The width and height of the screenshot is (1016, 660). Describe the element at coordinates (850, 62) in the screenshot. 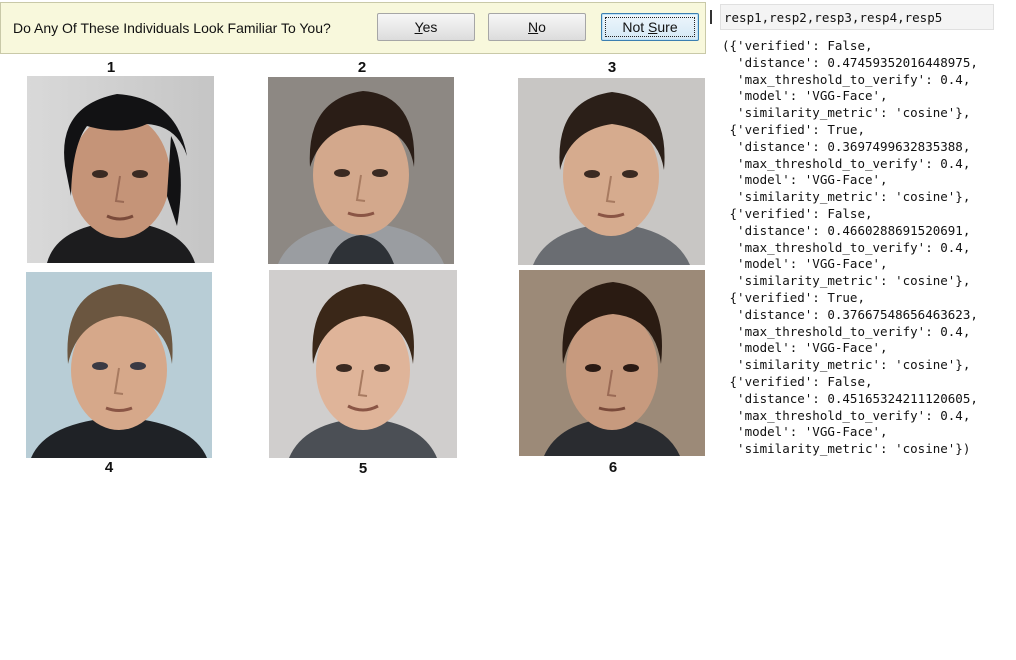

I see `output-line: 'distance': 0.47459352016448975,` at that location.